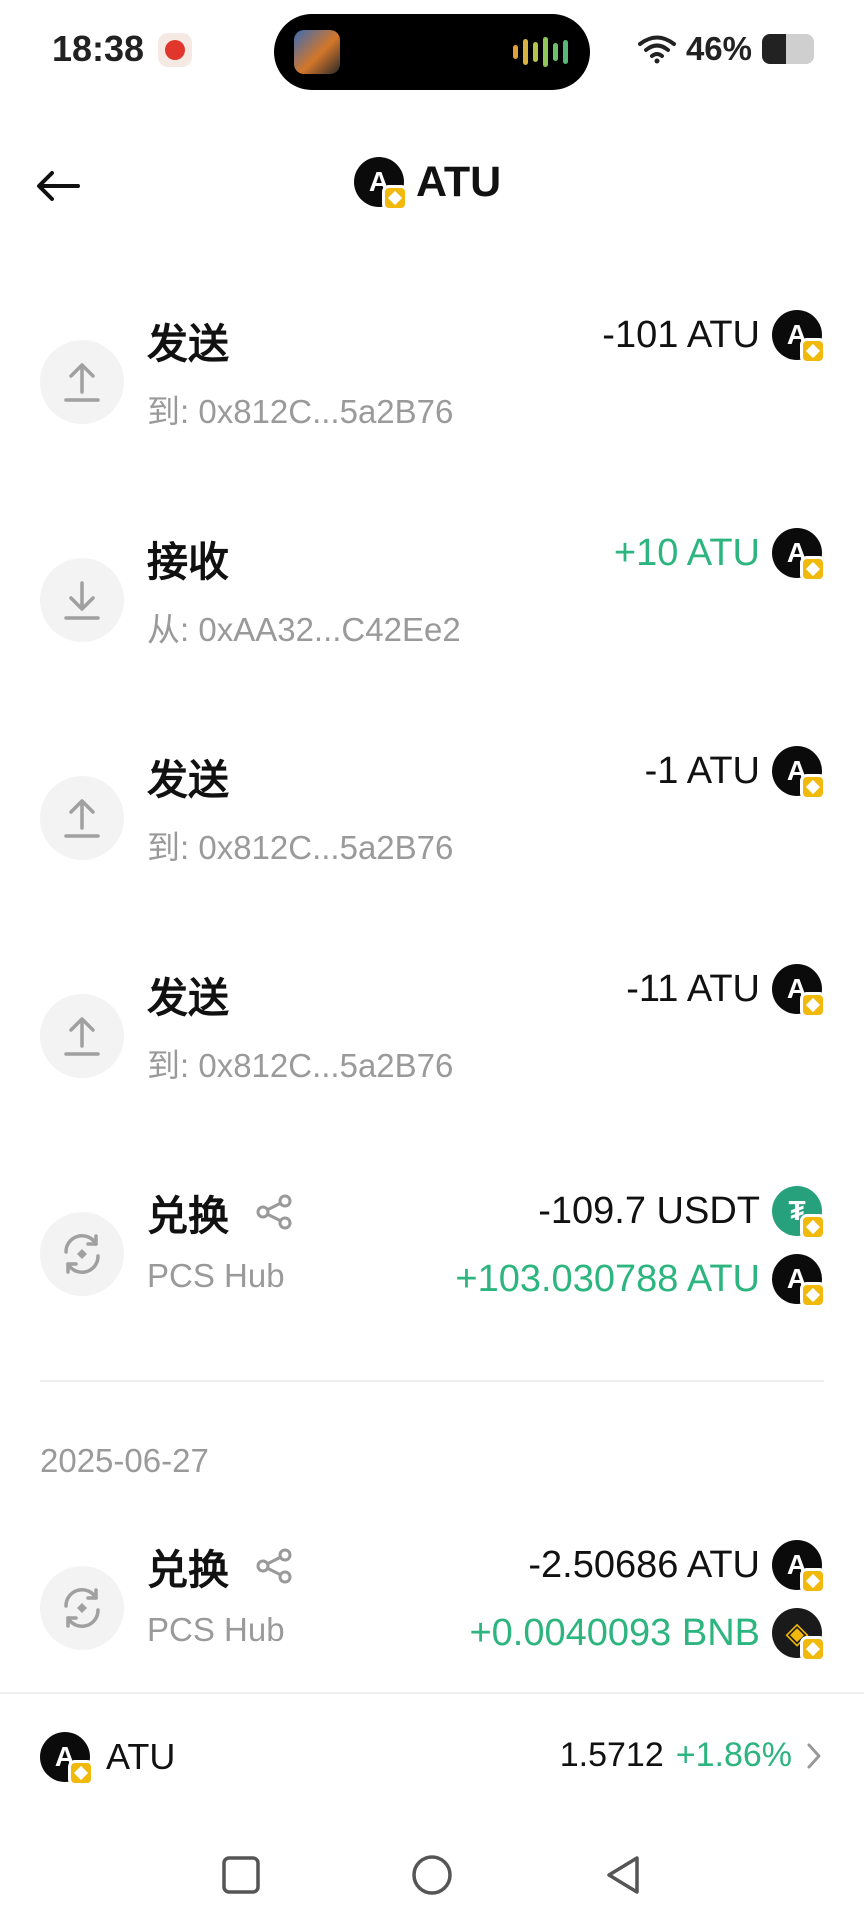  I want to click on battery-icon, so click(788, 49).